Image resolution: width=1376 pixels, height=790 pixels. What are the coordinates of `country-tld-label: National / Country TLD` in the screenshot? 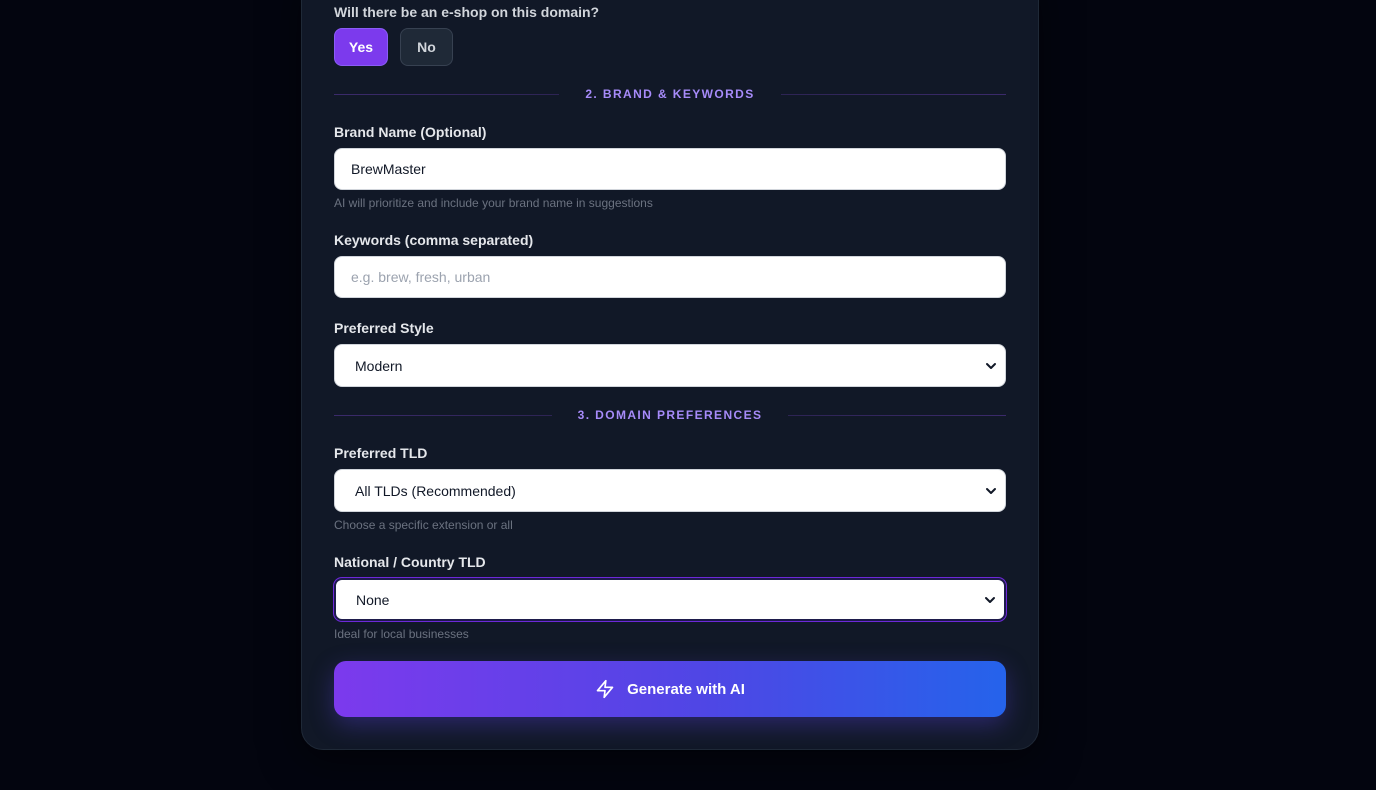 It's located at (410, 562).